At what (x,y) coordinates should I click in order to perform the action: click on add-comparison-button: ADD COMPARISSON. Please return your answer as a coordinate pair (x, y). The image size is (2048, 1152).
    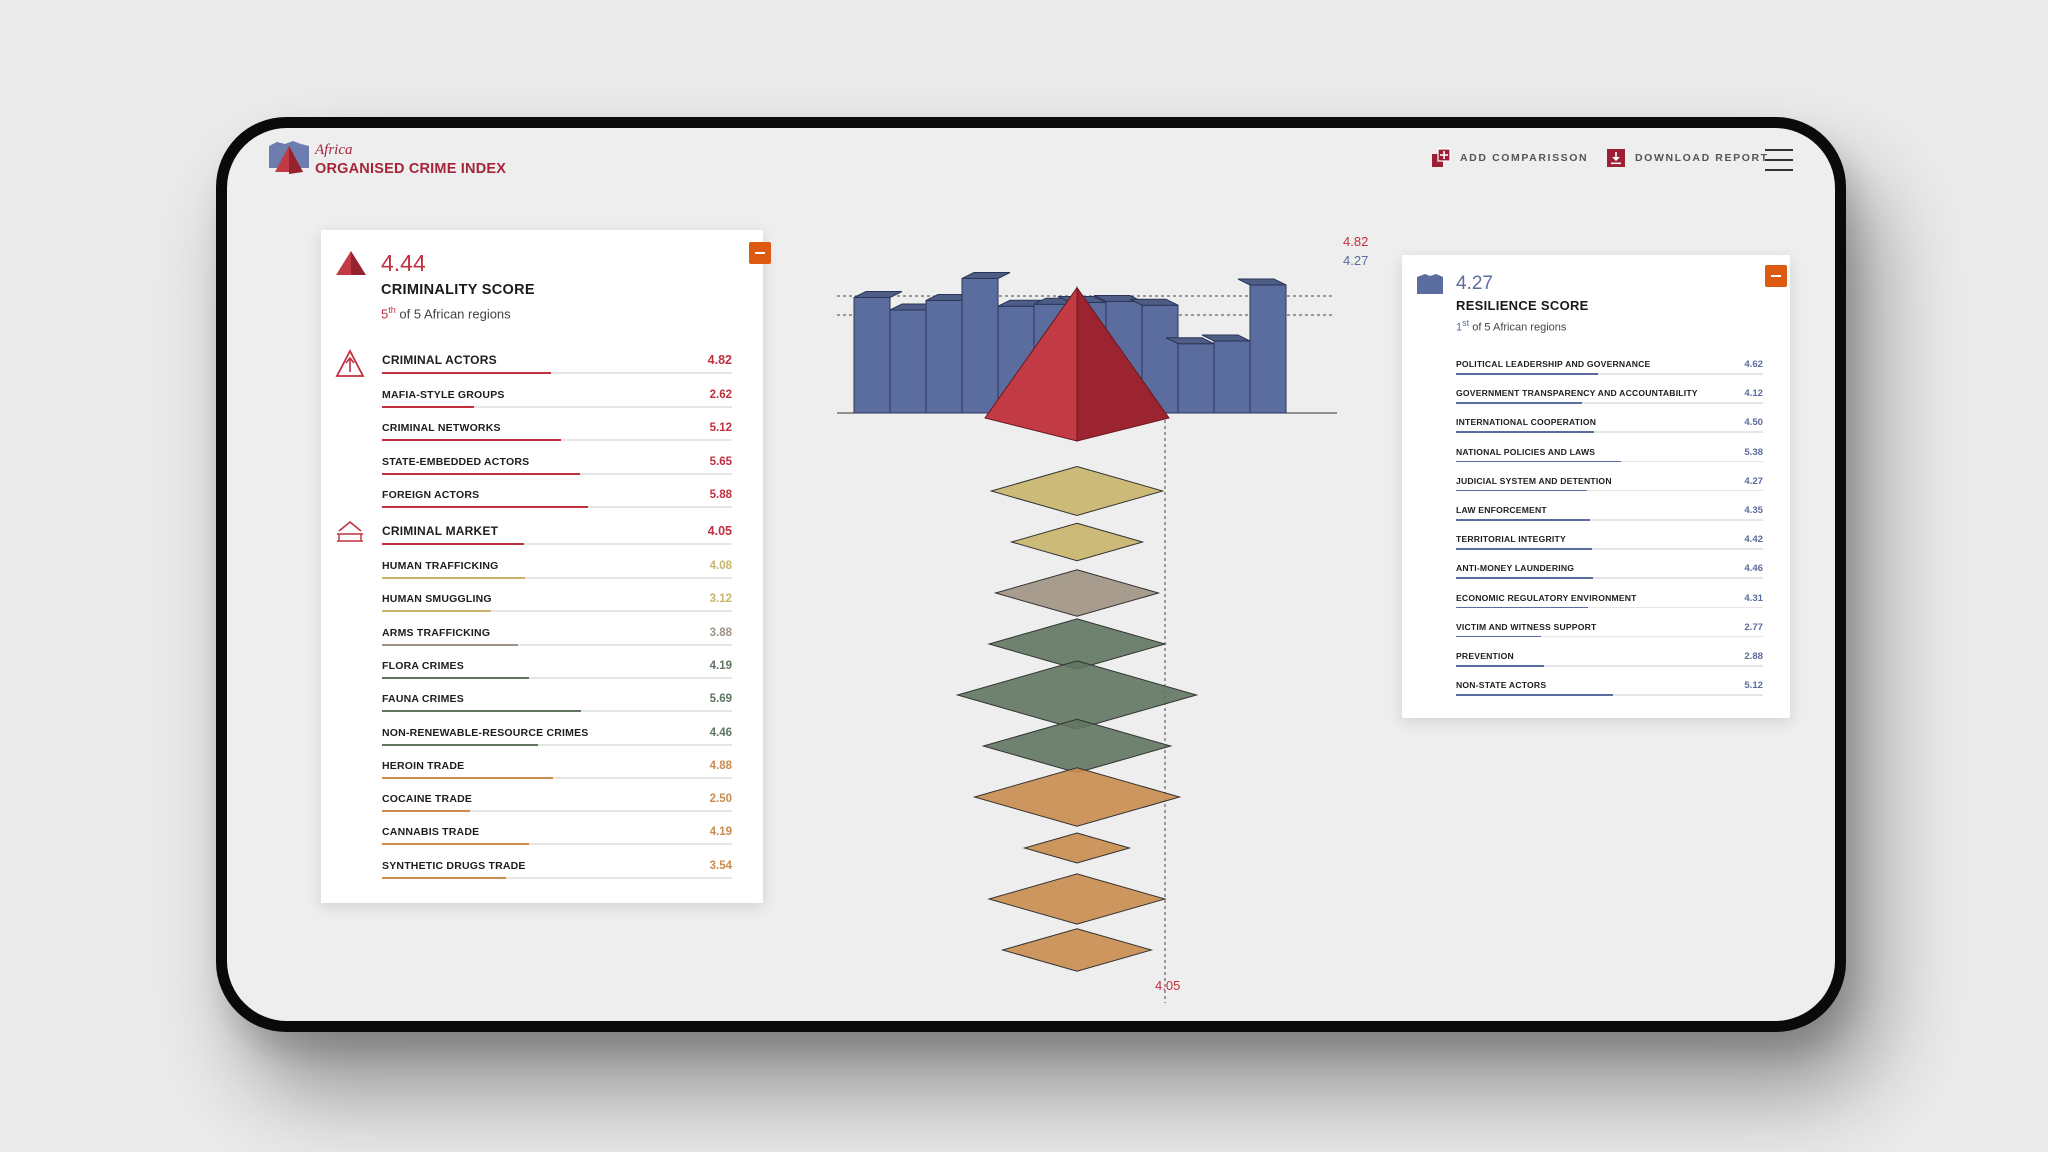
    Looking at the image, I should click on (1509, 158).